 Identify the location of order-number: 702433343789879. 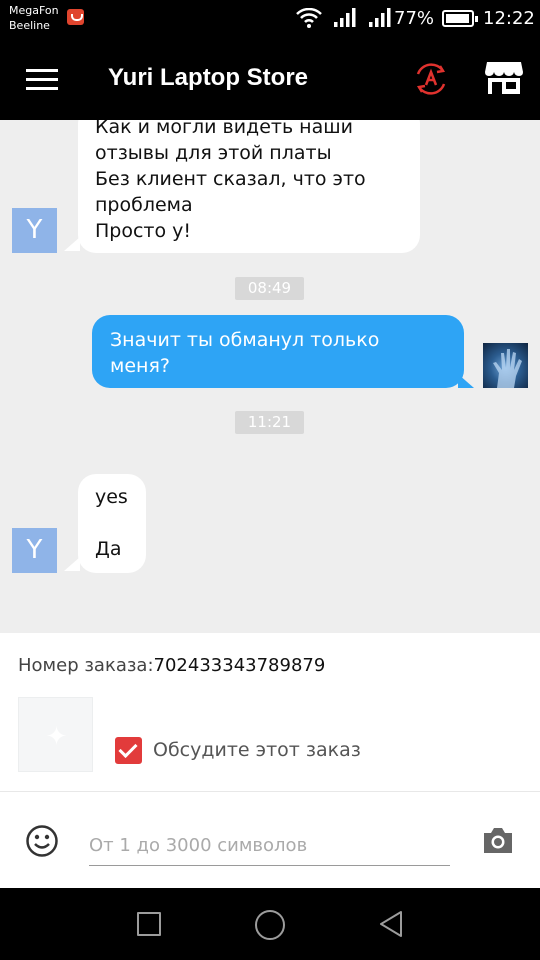
(239, 665).